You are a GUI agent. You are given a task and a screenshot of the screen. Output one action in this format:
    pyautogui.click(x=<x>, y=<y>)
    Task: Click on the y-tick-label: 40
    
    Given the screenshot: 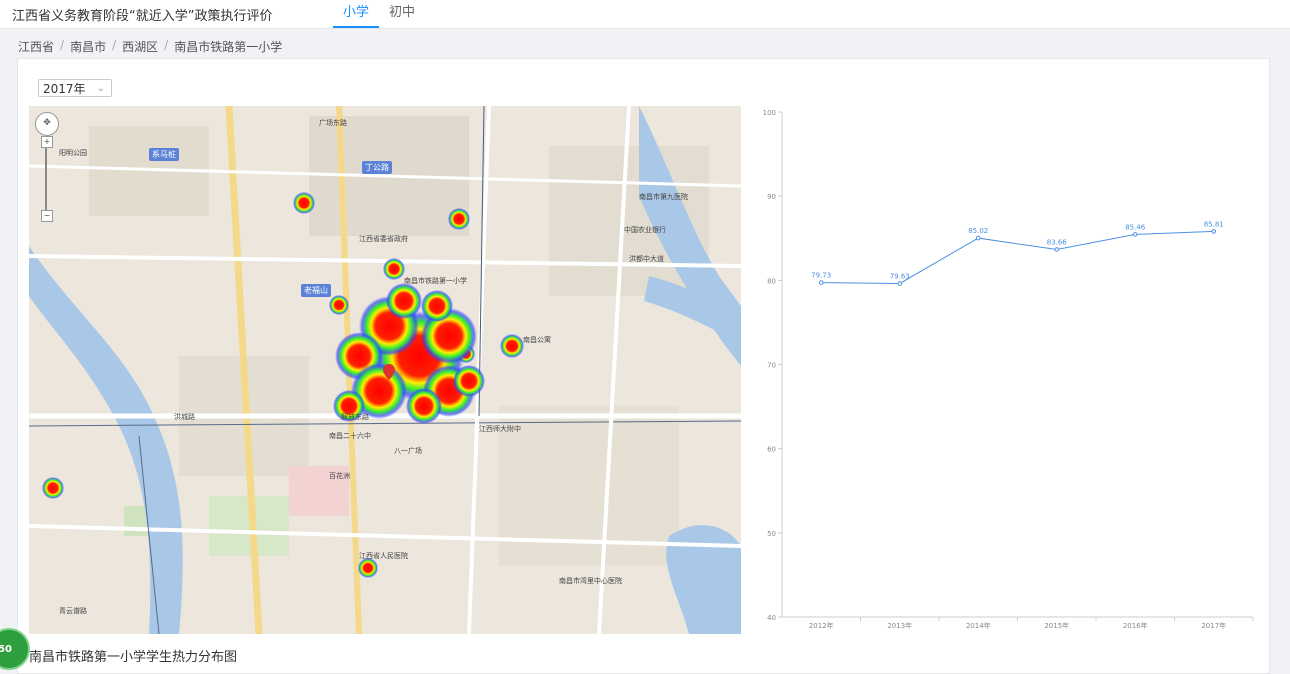 What is the action you would take?
    pyautogui.click(x=771, y=618)
    